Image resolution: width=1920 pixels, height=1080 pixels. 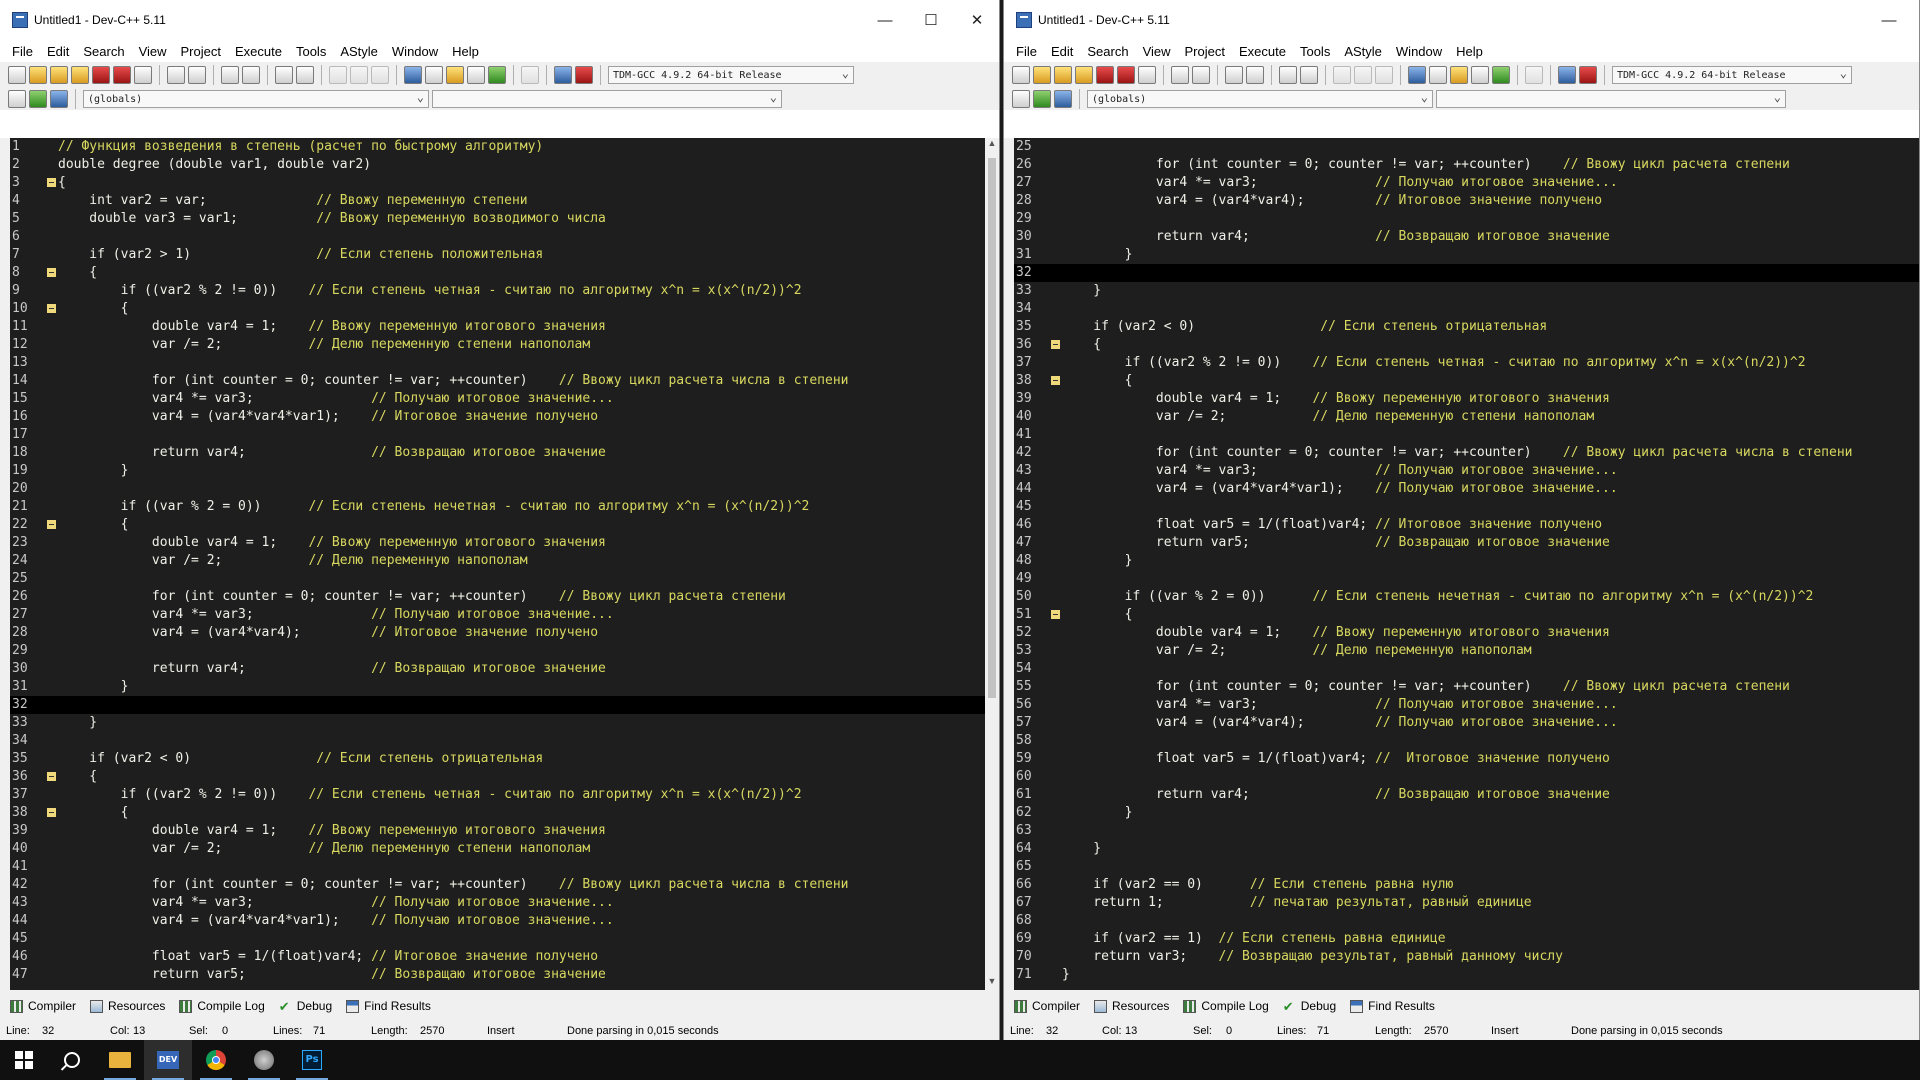 What do you see at coordinates (731, 74) in the screenshot?
I see `compiler-select: TDM-GCC 4.9.2 64-bit Release` at bounding box center [731, 74].